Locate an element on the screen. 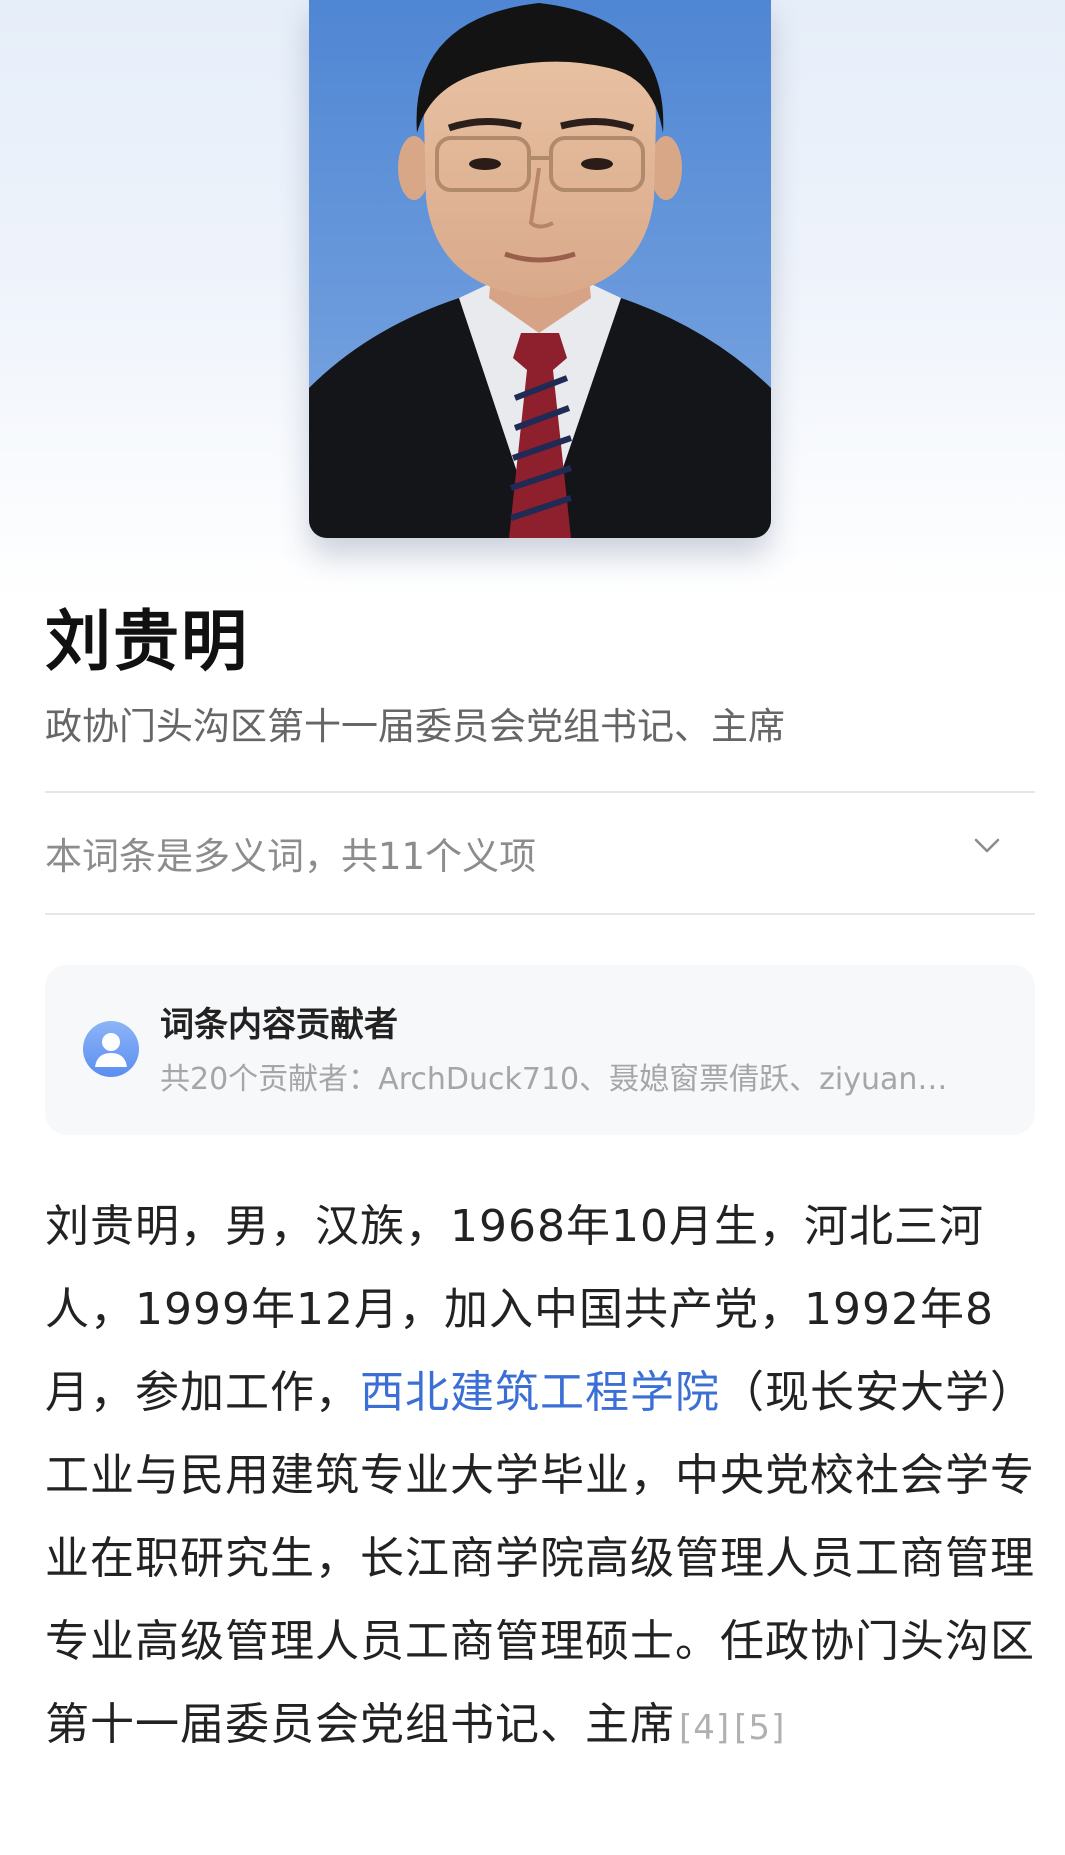 This screenshot has height=1855, width=1065. reference-link: [5] is located at coordinates (759, 1728).